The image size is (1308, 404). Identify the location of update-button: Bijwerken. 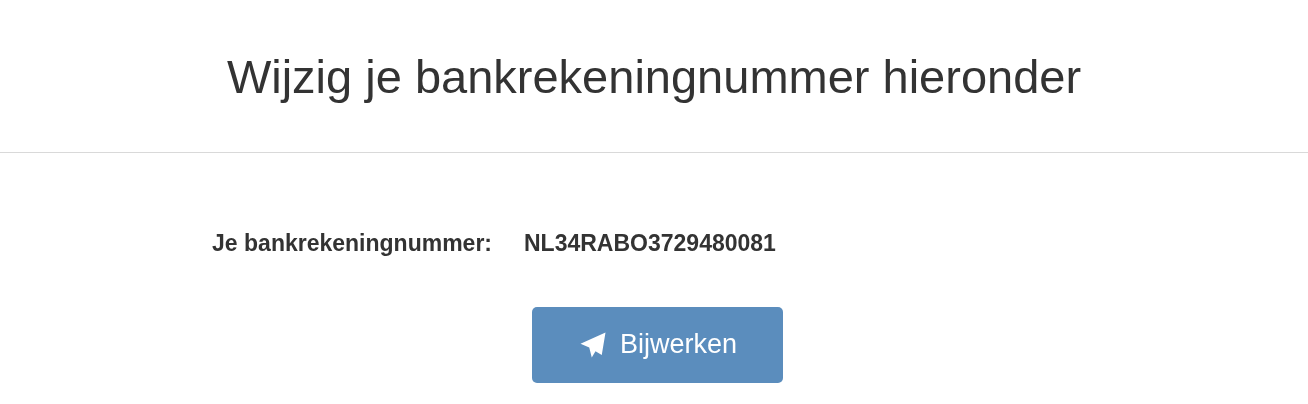
(657, 344).